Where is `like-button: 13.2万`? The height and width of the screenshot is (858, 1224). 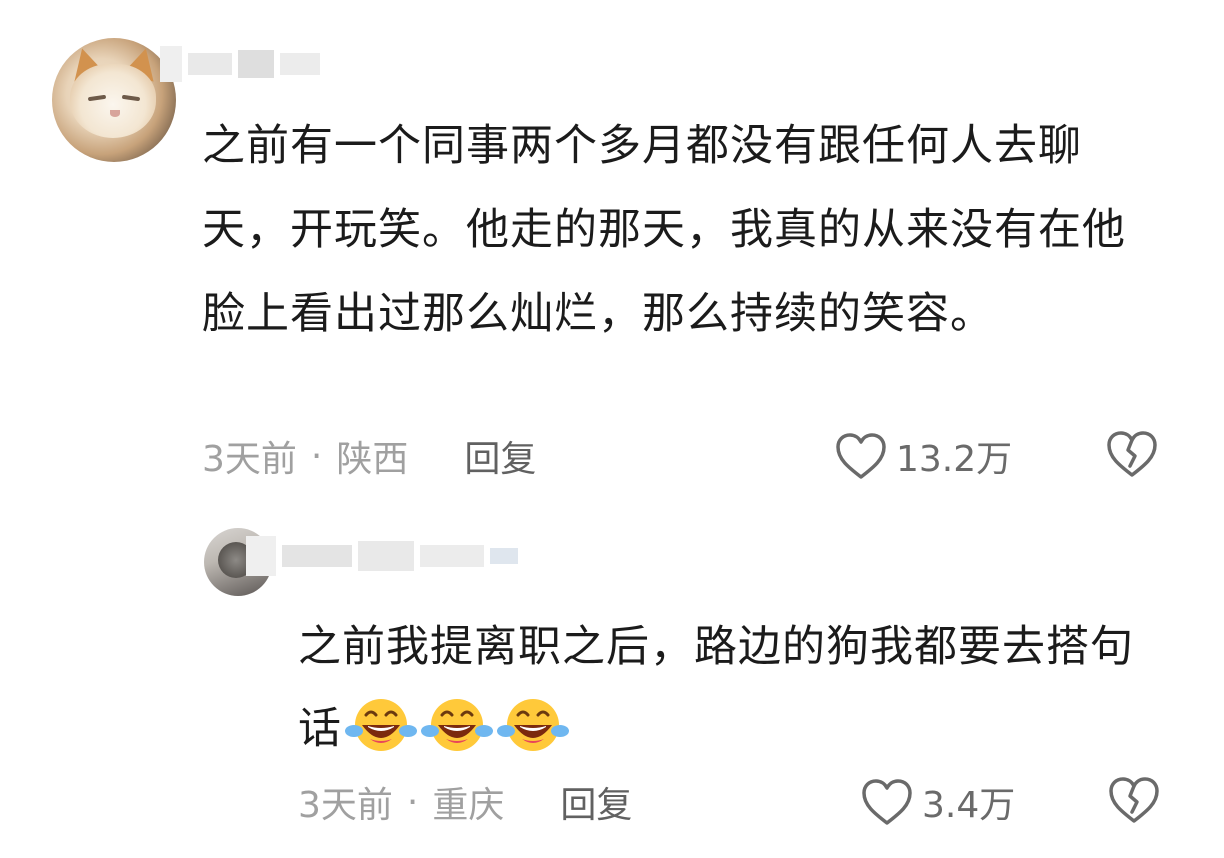
like-button: 13.2万 is located at coordinates (923, 456).